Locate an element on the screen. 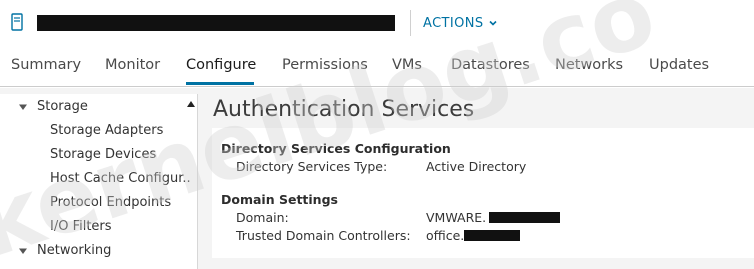  tab-datastores: Datastores is located at coordinates (490, 65).